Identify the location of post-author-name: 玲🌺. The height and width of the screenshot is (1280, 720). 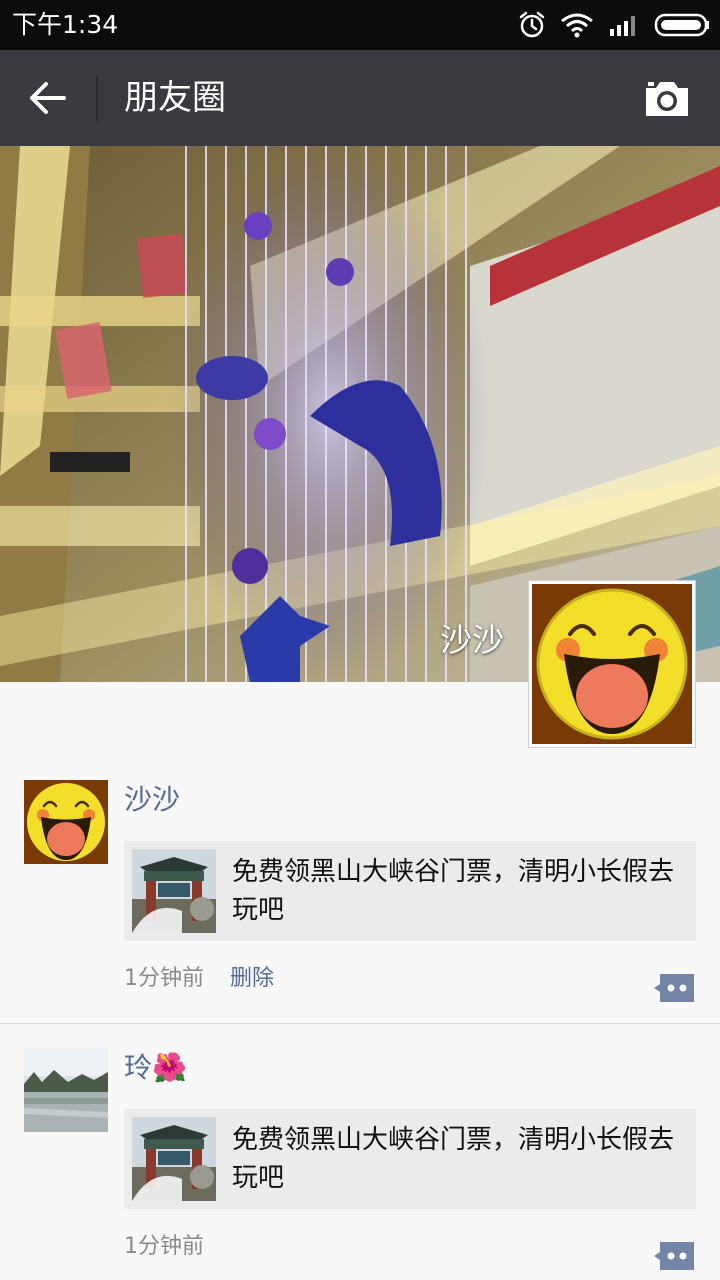
(155, 1068).